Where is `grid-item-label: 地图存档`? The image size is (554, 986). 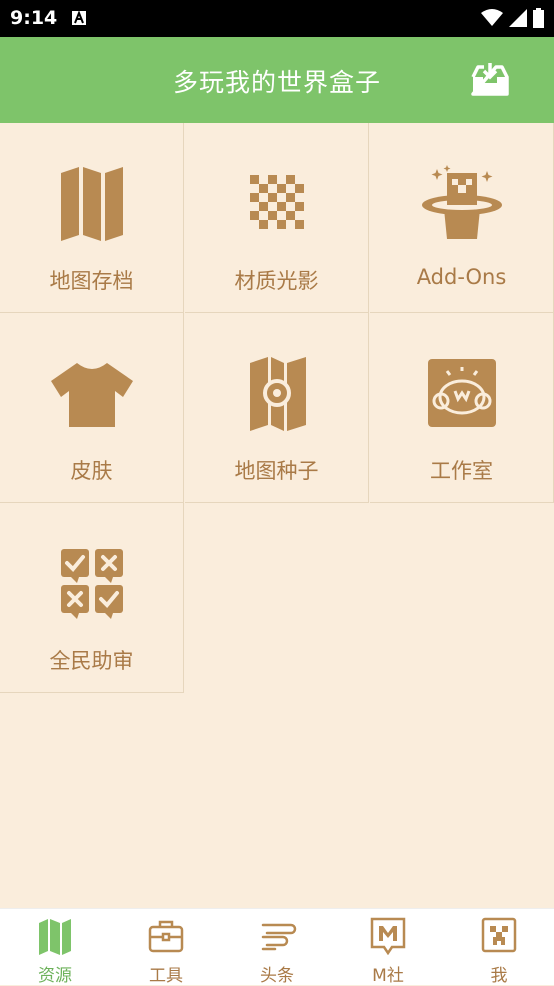
grid-item-label: 地图存档 is located at coordinates (91, 281).